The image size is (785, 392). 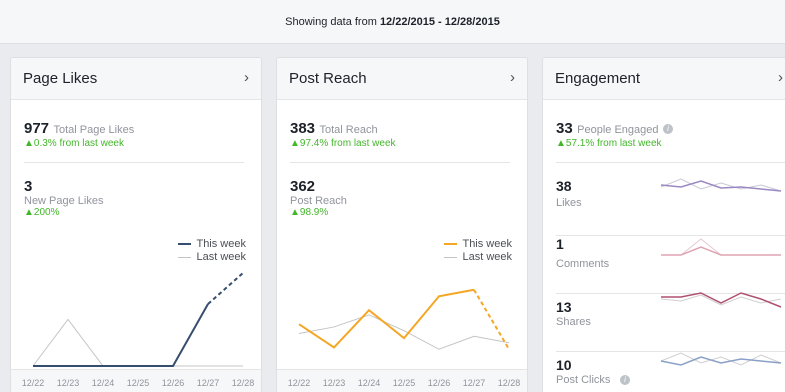 I want to click on chevron-right-icon: ›, so click(x=780, y=77).